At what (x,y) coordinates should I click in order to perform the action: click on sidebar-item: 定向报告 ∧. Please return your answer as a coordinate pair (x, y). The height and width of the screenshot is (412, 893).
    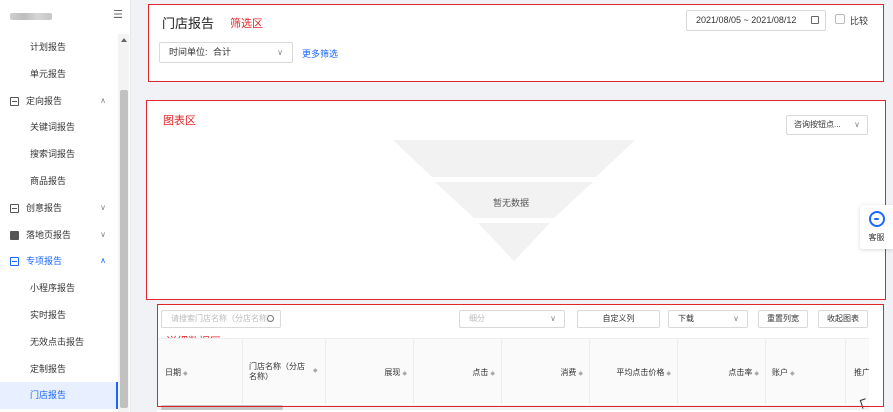
    Looking at the image, I should click on (59, 101).